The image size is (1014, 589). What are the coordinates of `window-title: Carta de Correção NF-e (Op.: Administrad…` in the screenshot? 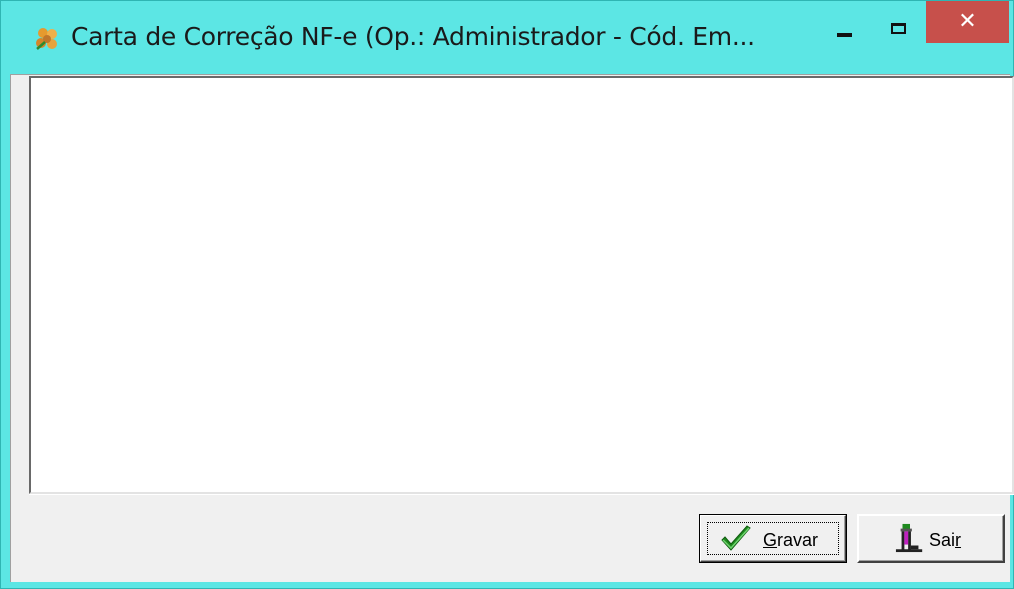 It's located at (413, 36).